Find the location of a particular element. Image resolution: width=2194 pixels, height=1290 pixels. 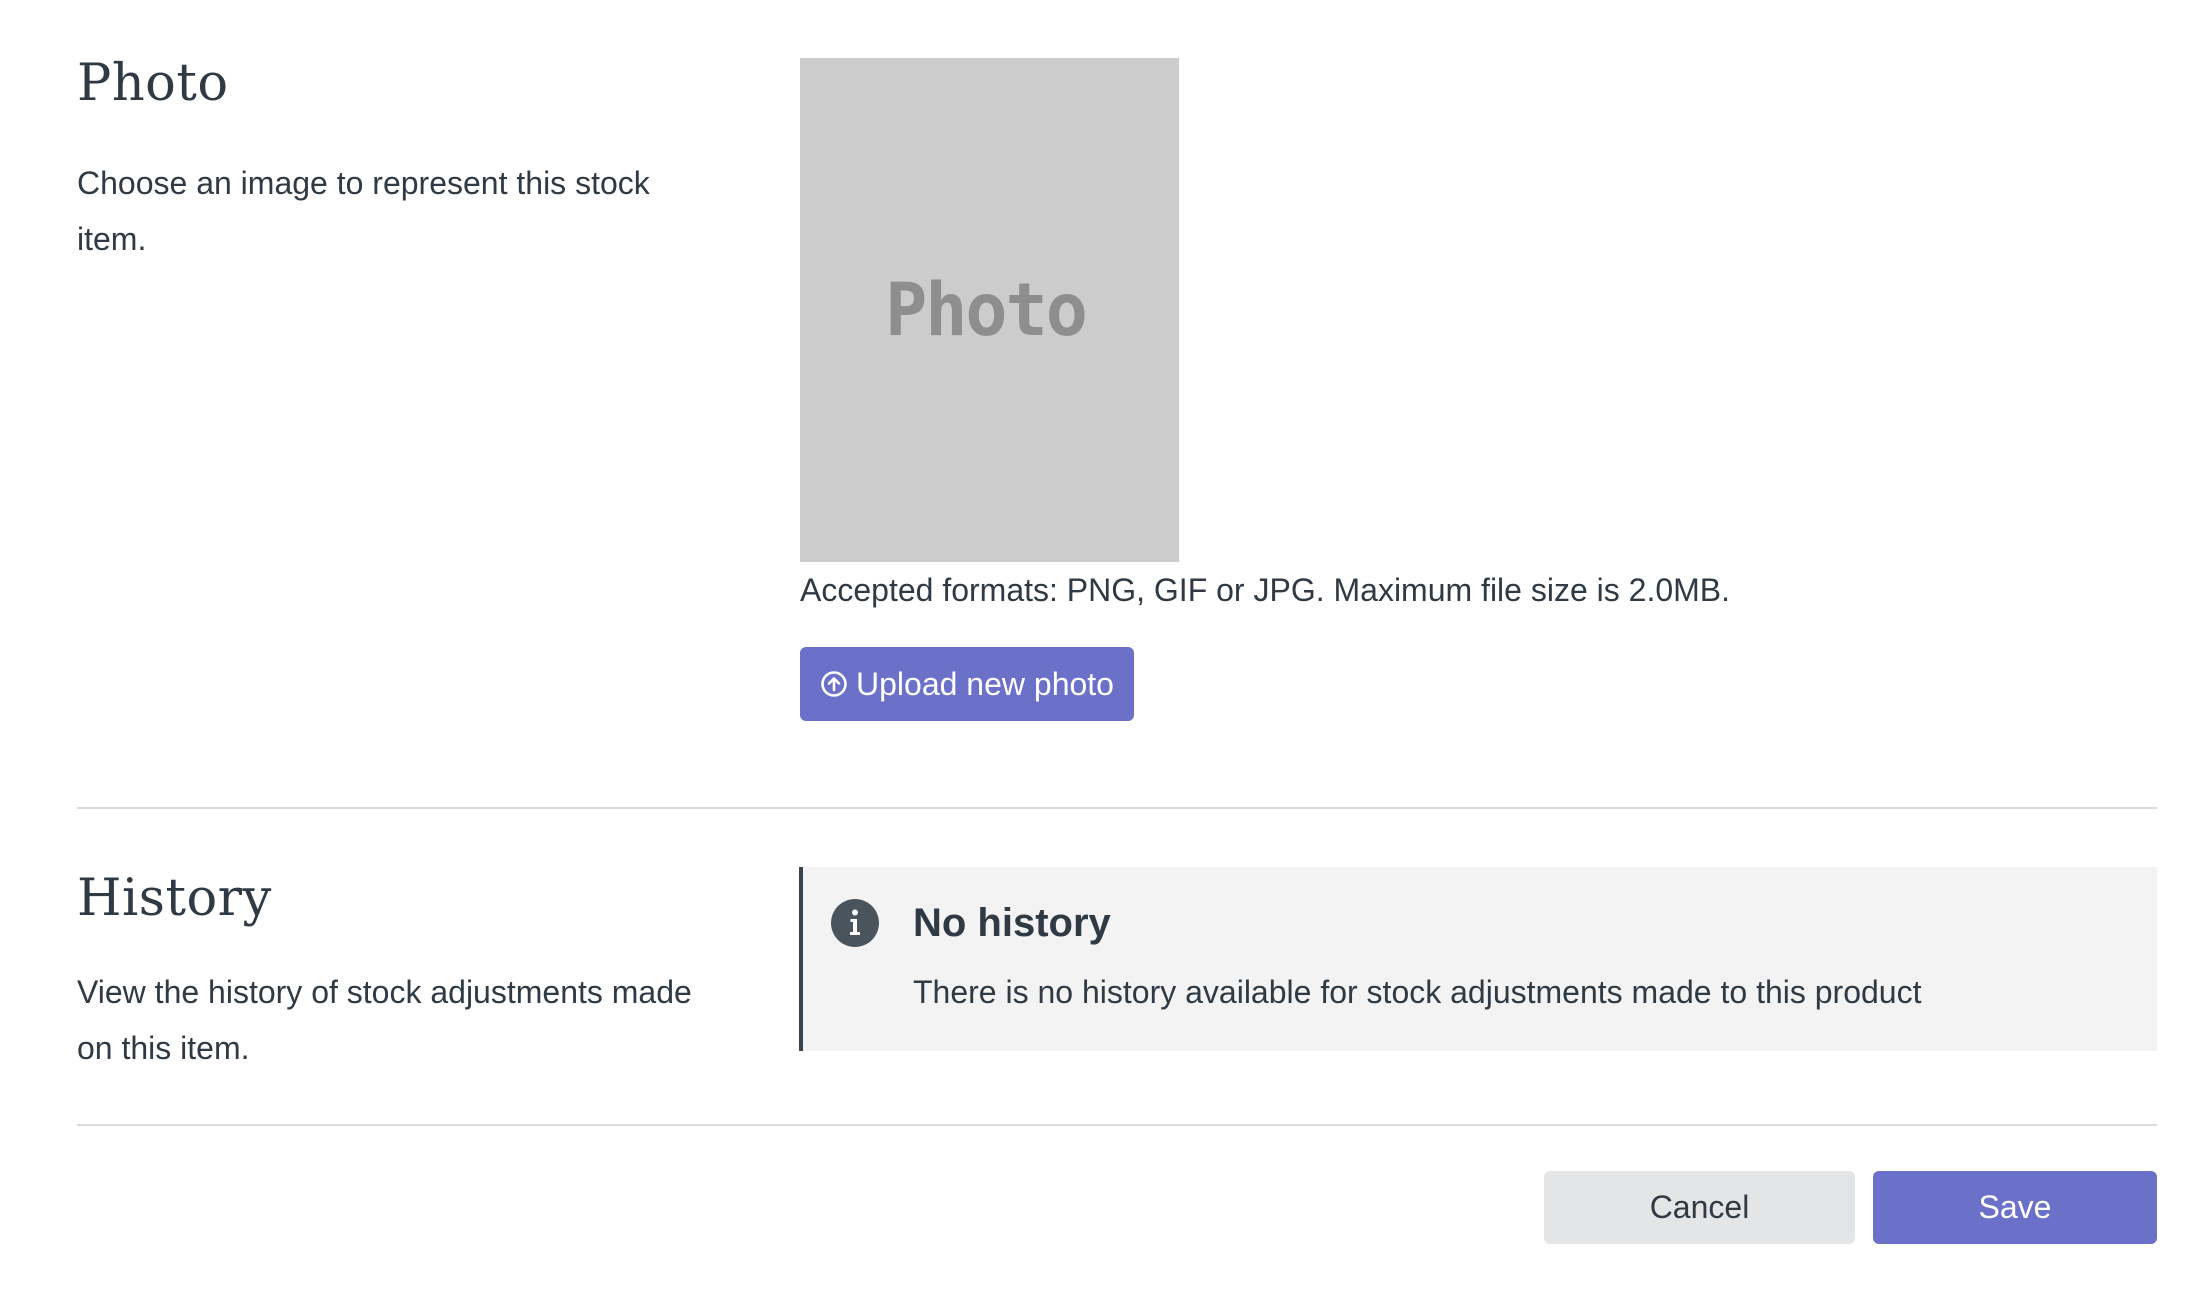

upload-new-photo-button: Upload new photo is located at coordinates (967, 684).